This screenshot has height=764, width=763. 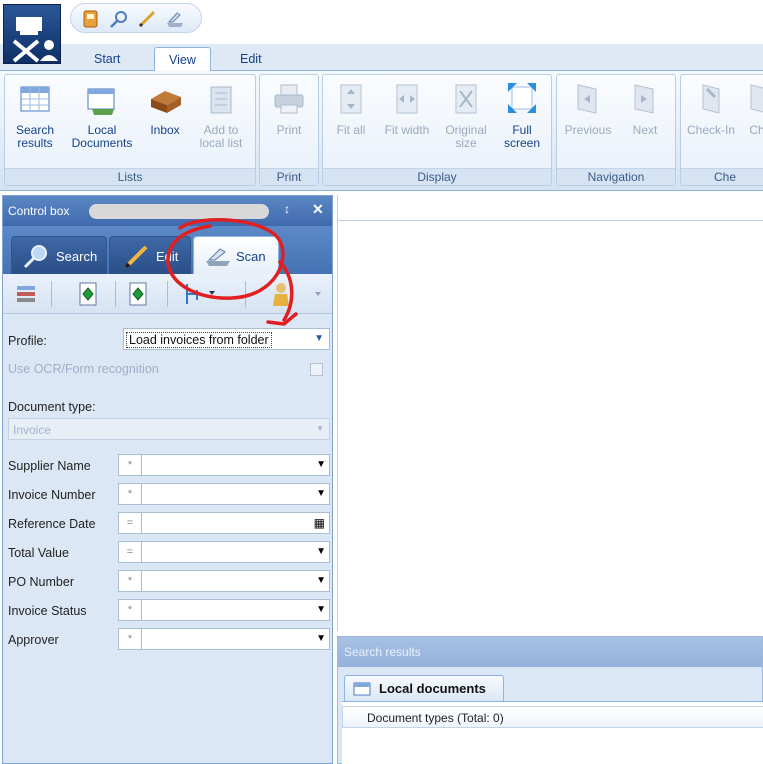 What do you see at coordinates (182, 60) in the screenshot?
I see `tab-view: View` at bounding box center [182, 60].